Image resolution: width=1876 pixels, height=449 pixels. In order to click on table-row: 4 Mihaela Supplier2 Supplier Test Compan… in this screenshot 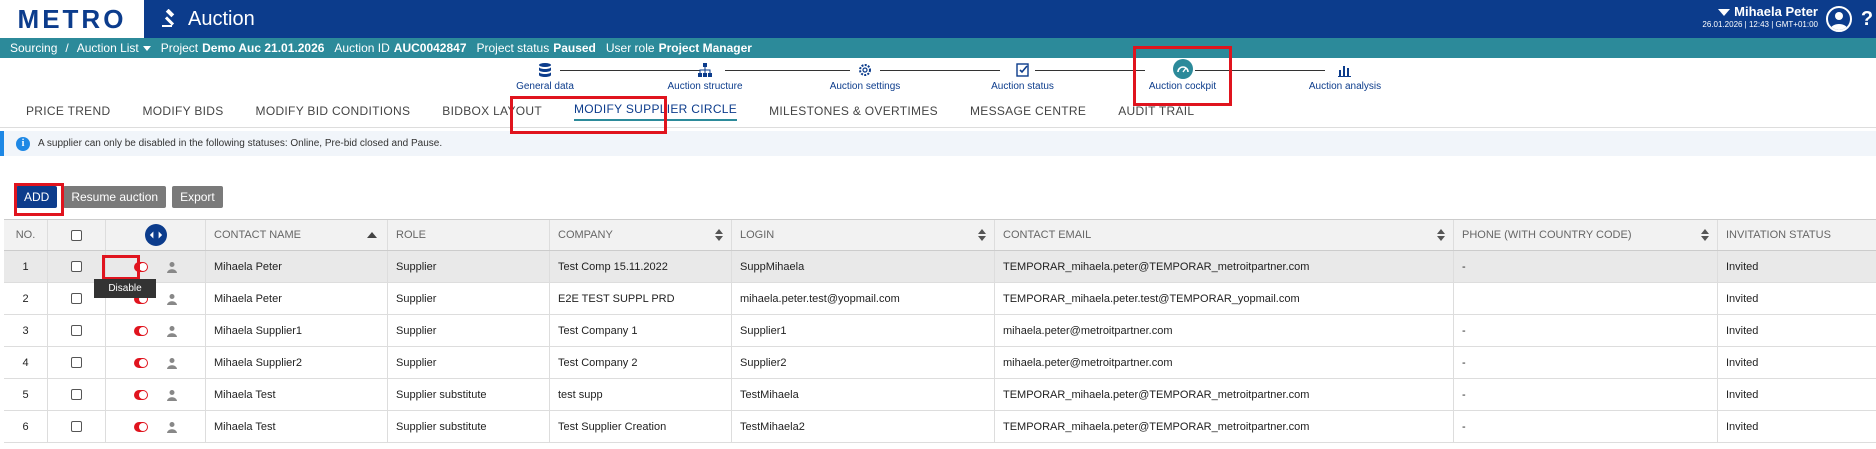, I will do `click(940, 363)`.